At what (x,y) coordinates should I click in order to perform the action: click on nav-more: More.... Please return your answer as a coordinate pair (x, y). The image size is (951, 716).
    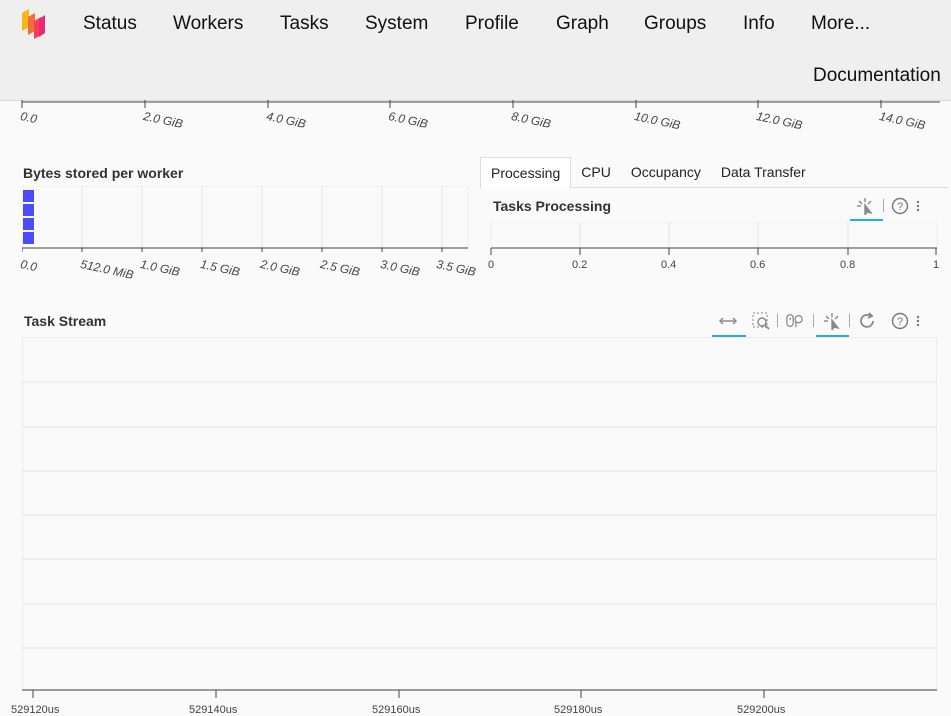
    Looking at the image, I should click on (840, 24).